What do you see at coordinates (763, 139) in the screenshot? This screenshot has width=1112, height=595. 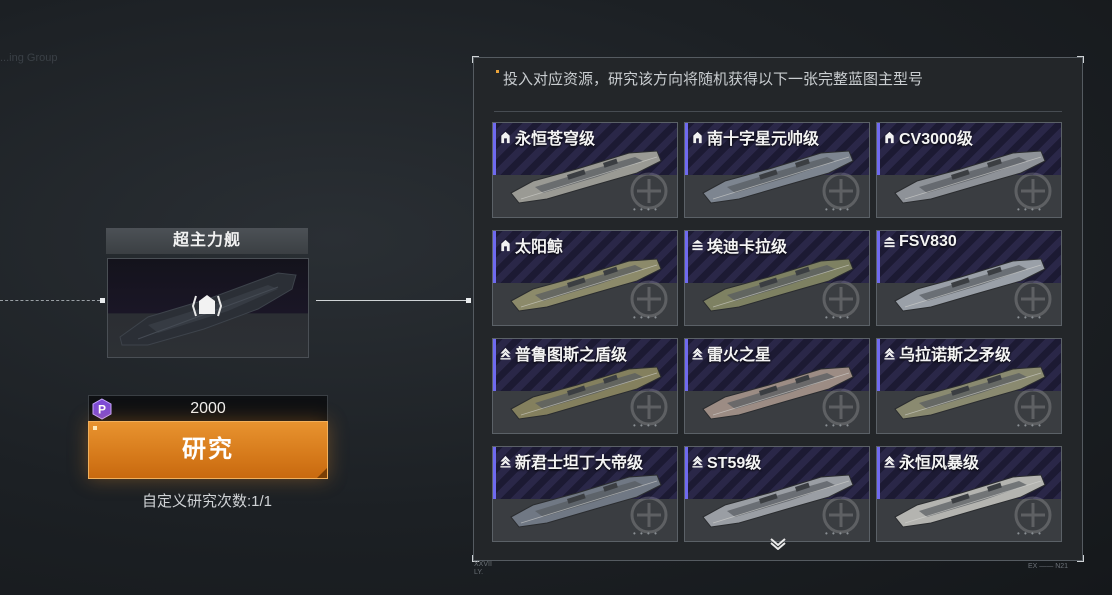 I see `ship-name: 南十字星元帅级` at bounding box center [763, 139].